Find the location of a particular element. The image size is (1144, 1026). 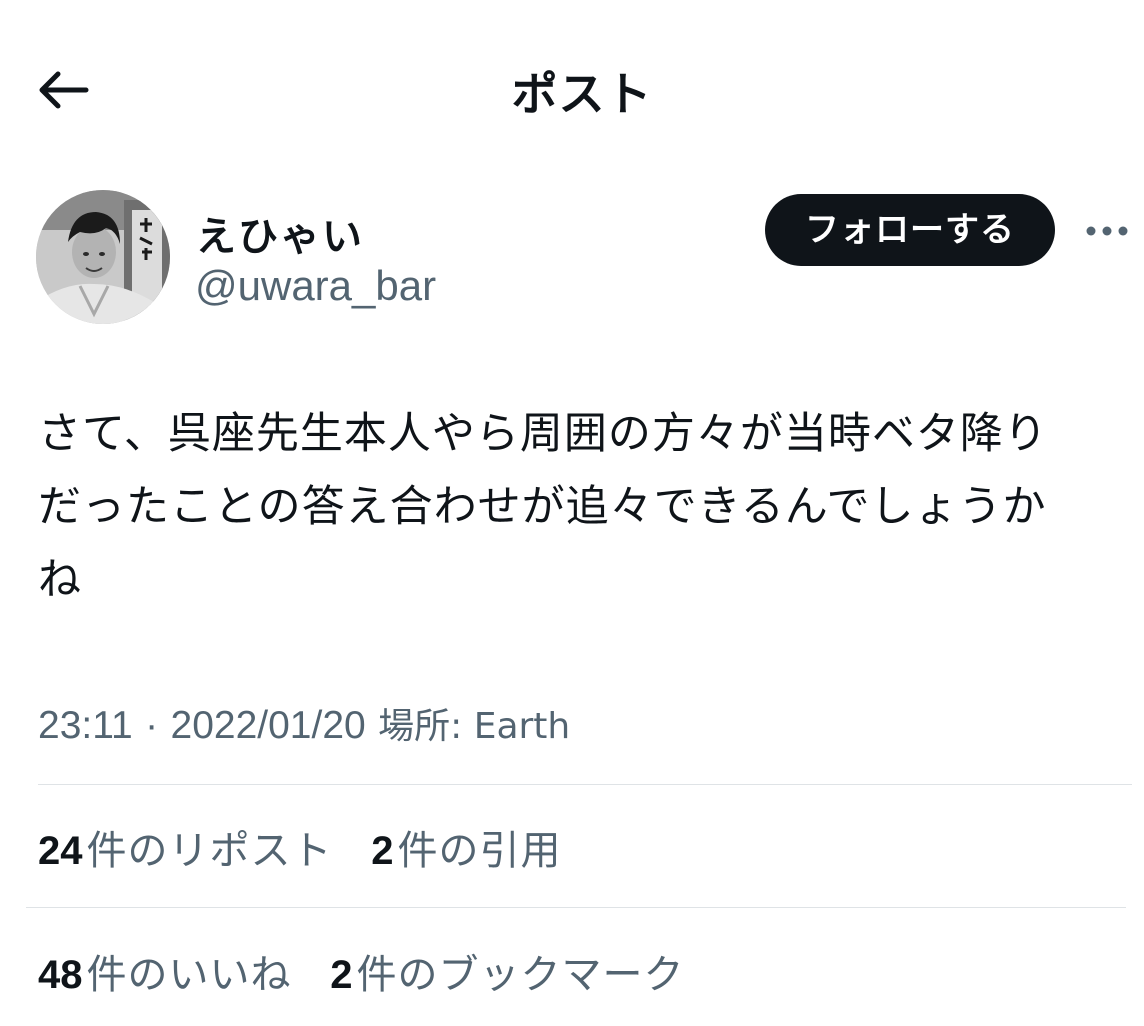

tweet-date: 2022/01/20 is located at coordinates (268, 725).